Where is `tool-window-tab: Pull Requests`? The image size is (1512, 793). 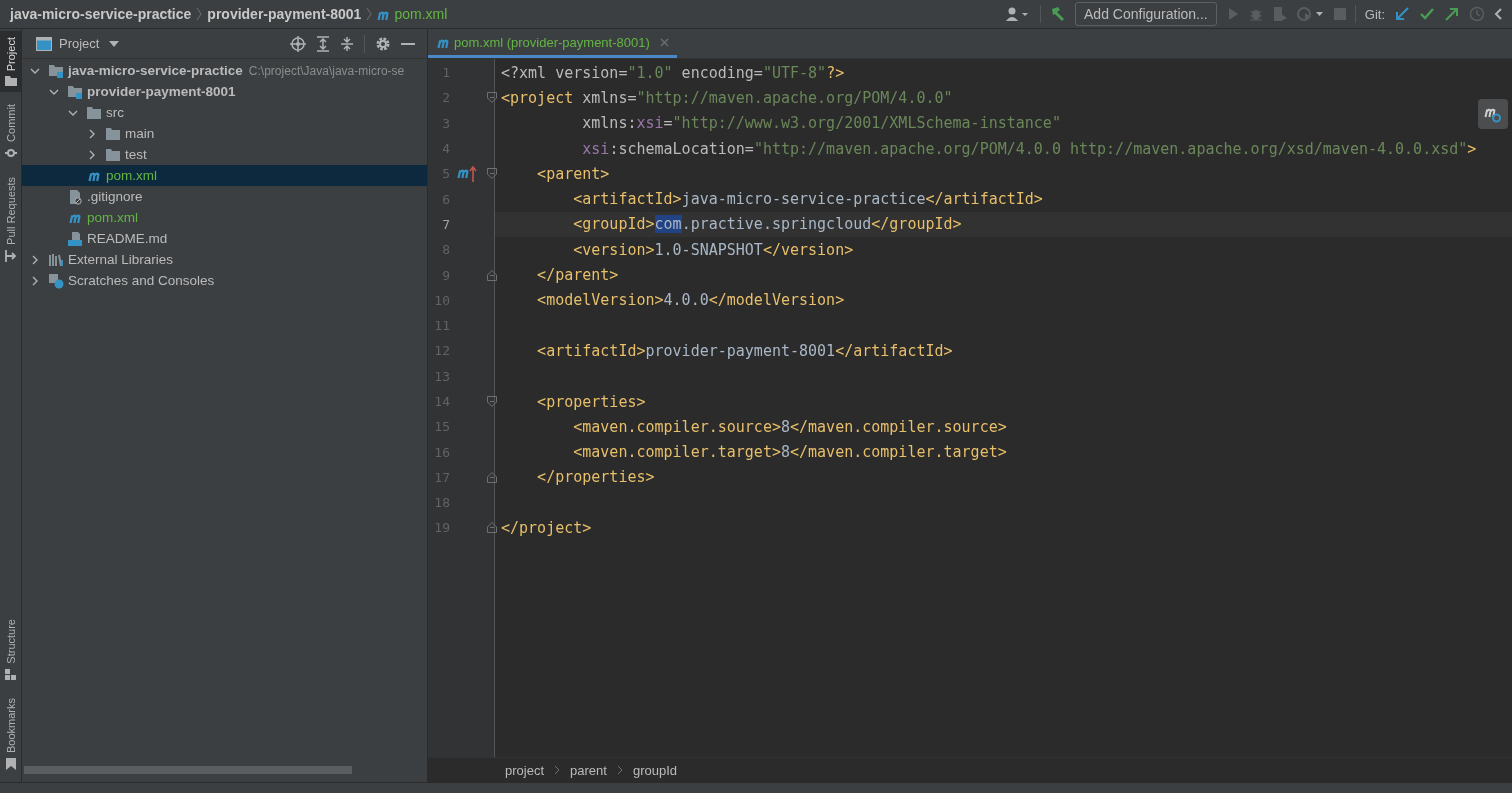
tool-window-tab: Pull Requests is located at coordinates (10, 219).